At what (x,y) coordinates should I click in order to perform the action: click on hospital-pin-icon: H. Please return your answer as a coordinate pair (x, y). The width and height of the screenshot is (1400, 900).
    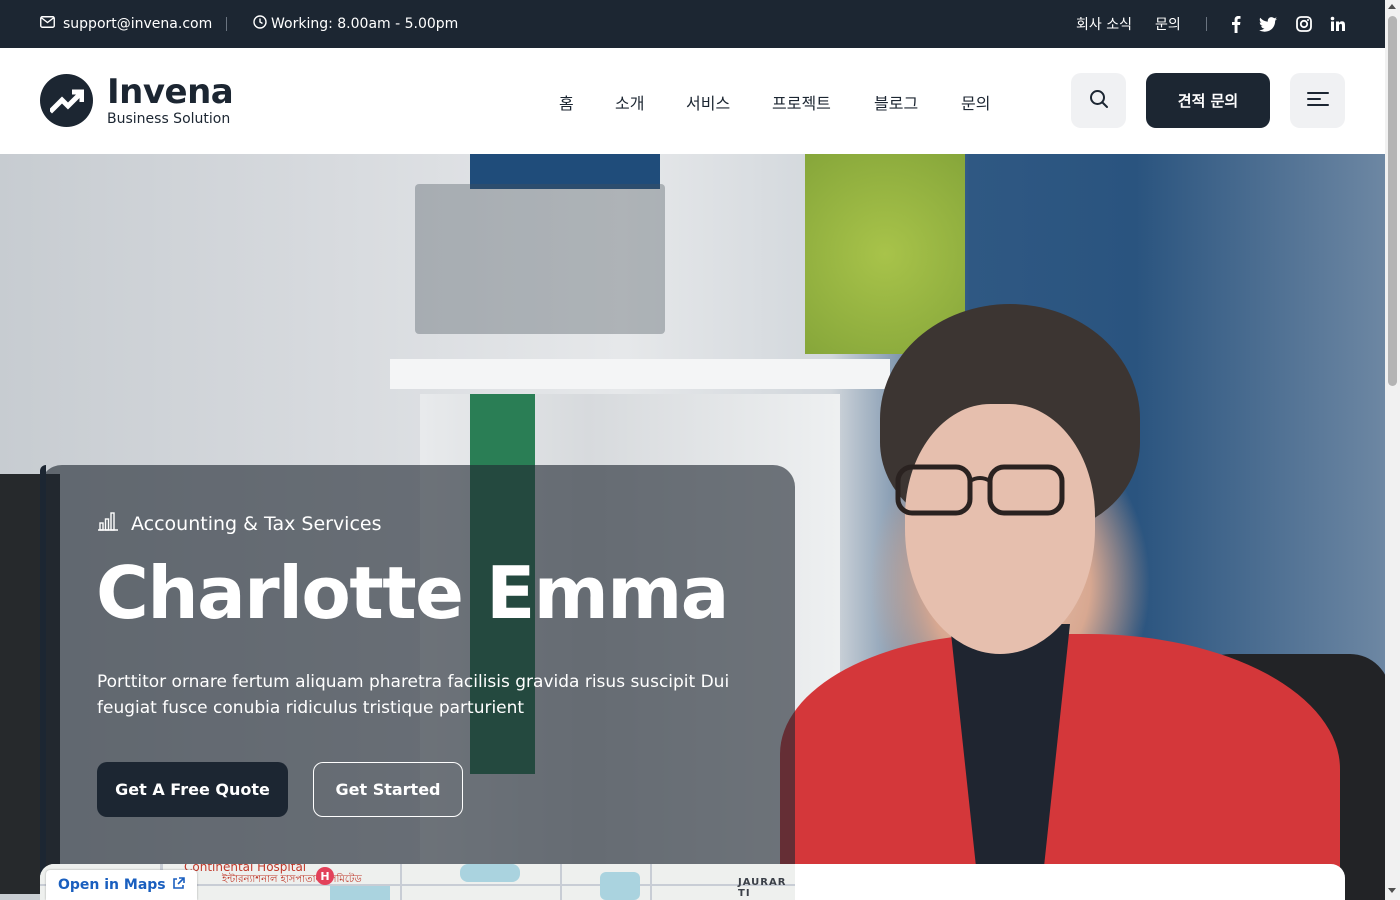
    Looking at the image, I should click on (325, 876).